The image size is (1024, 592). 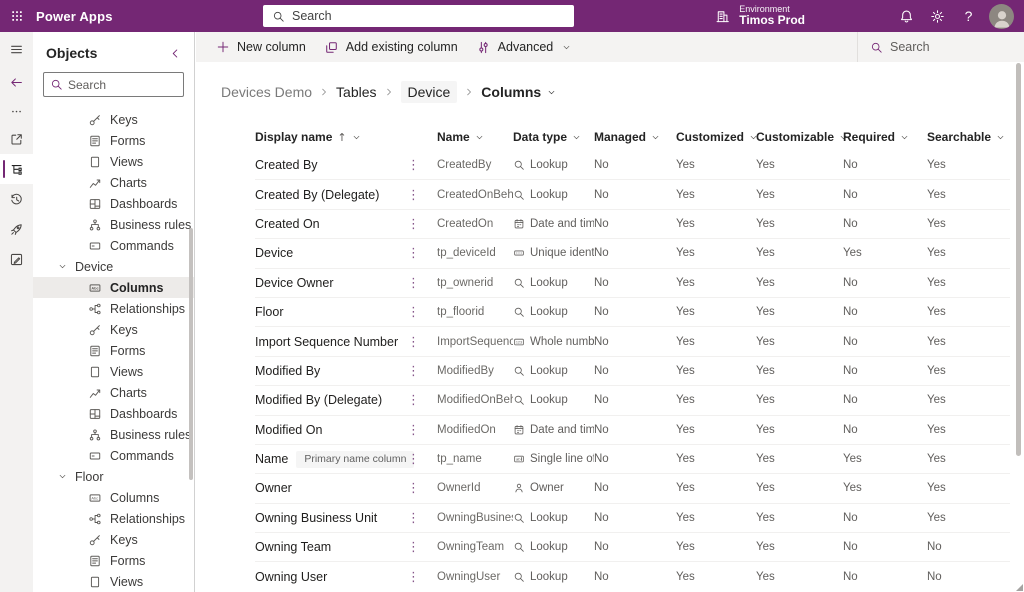 What do you see at coordinates (765, 547) in the screenshot?
I see `cell-customizable: Yes` at bounding box center [765, 547].